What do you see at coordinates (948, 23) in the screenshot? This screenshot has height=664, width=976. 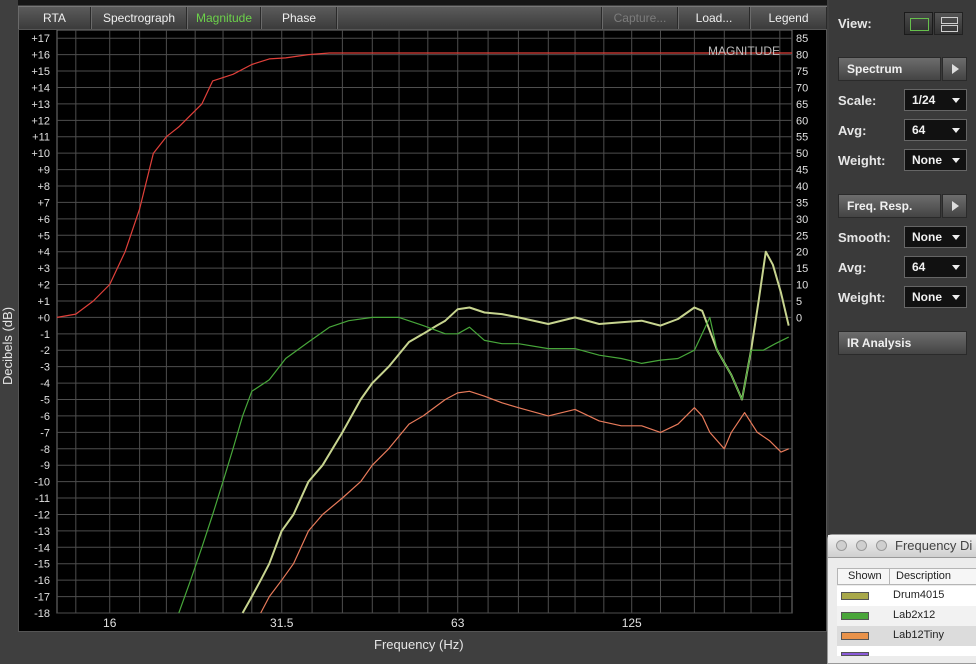 I see `split-view-button` at bounding box center [948, 23].